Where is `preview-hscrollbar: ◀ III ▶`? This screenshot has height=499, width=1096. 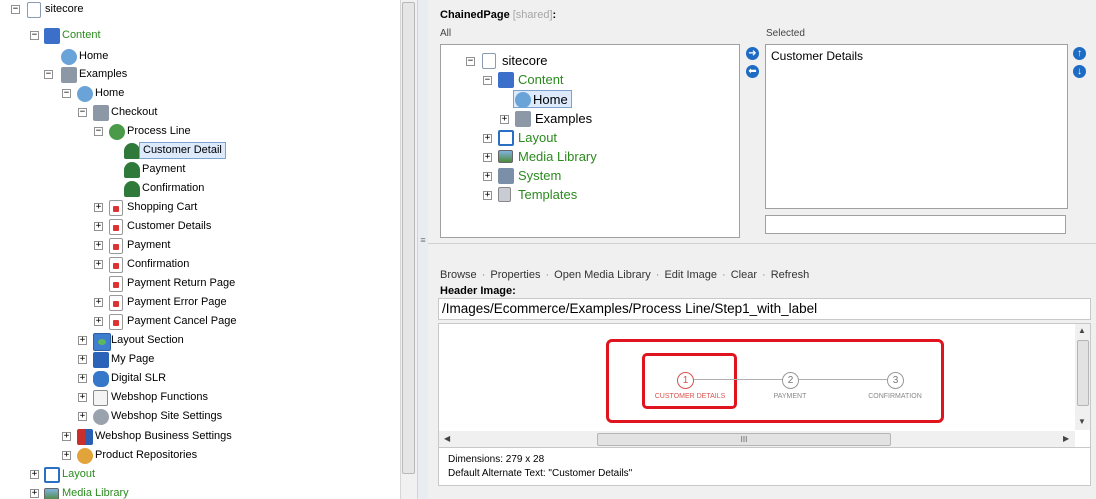
preview-hscrollbar: ◀ III ▶ is located at coordinates (757, 439).